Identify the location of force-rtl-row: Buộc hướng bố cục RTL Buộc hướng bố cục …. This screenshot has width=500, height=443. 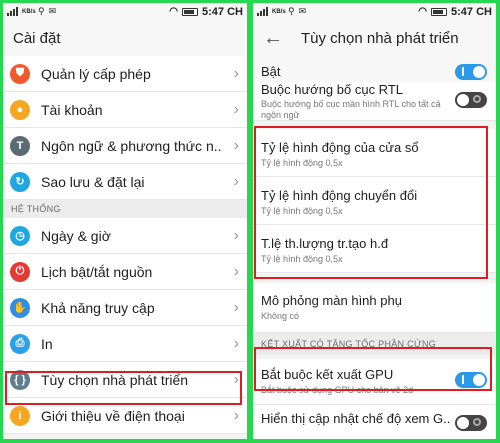
(374, 101).